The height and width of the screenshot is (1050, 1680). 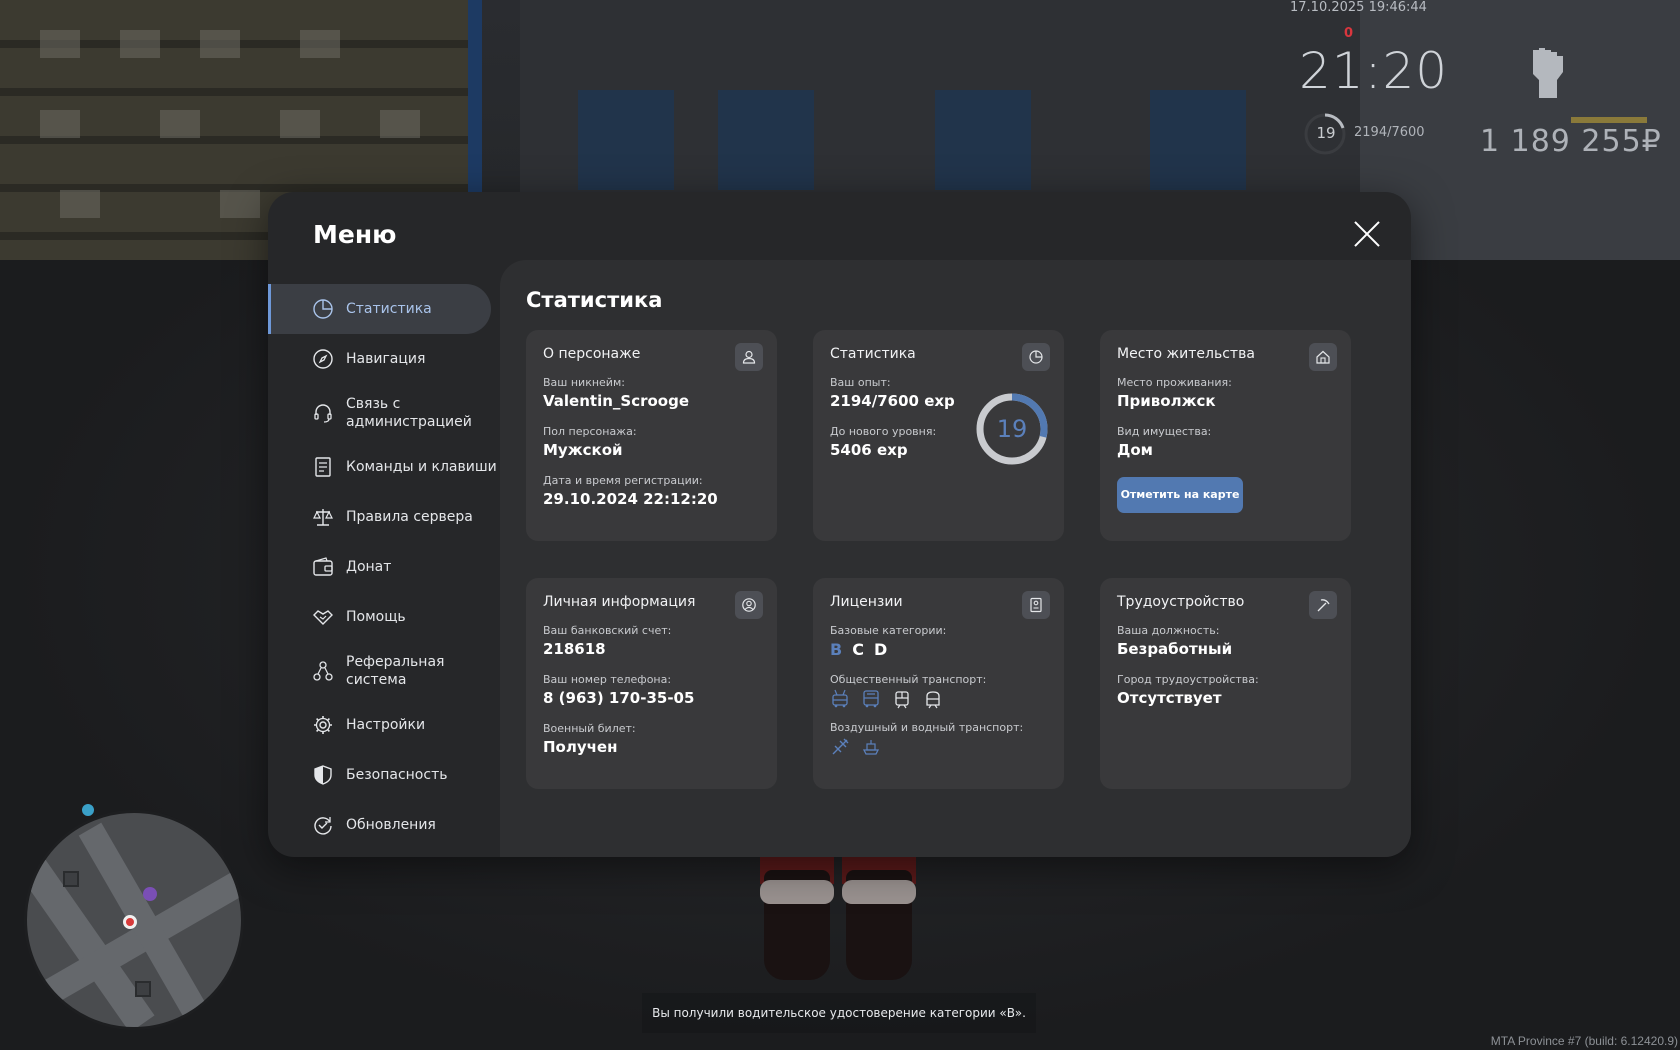 I want to click on map-marker-icon, so click(x=150, y=894).